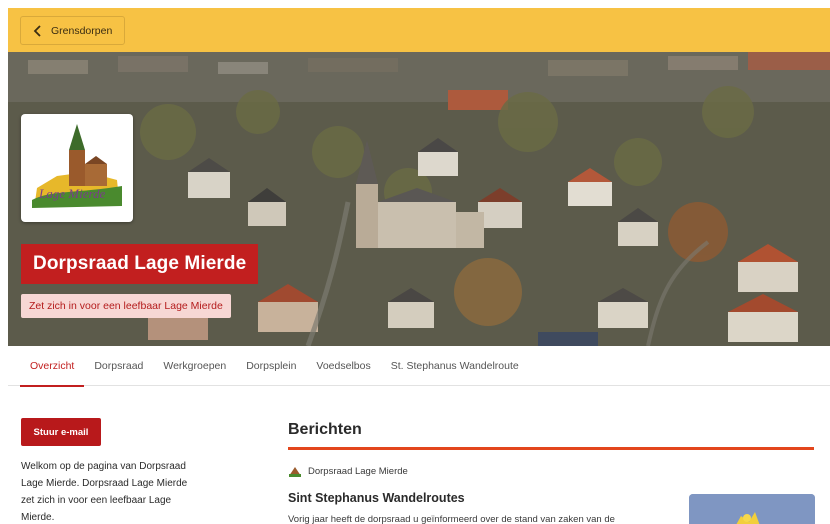 Image resolution: width=830 pixels, height=524 pixels. What do you see at coordinates (295, 471) in the screenshot?
I see `church-icon` at bounding box center [295, 471].